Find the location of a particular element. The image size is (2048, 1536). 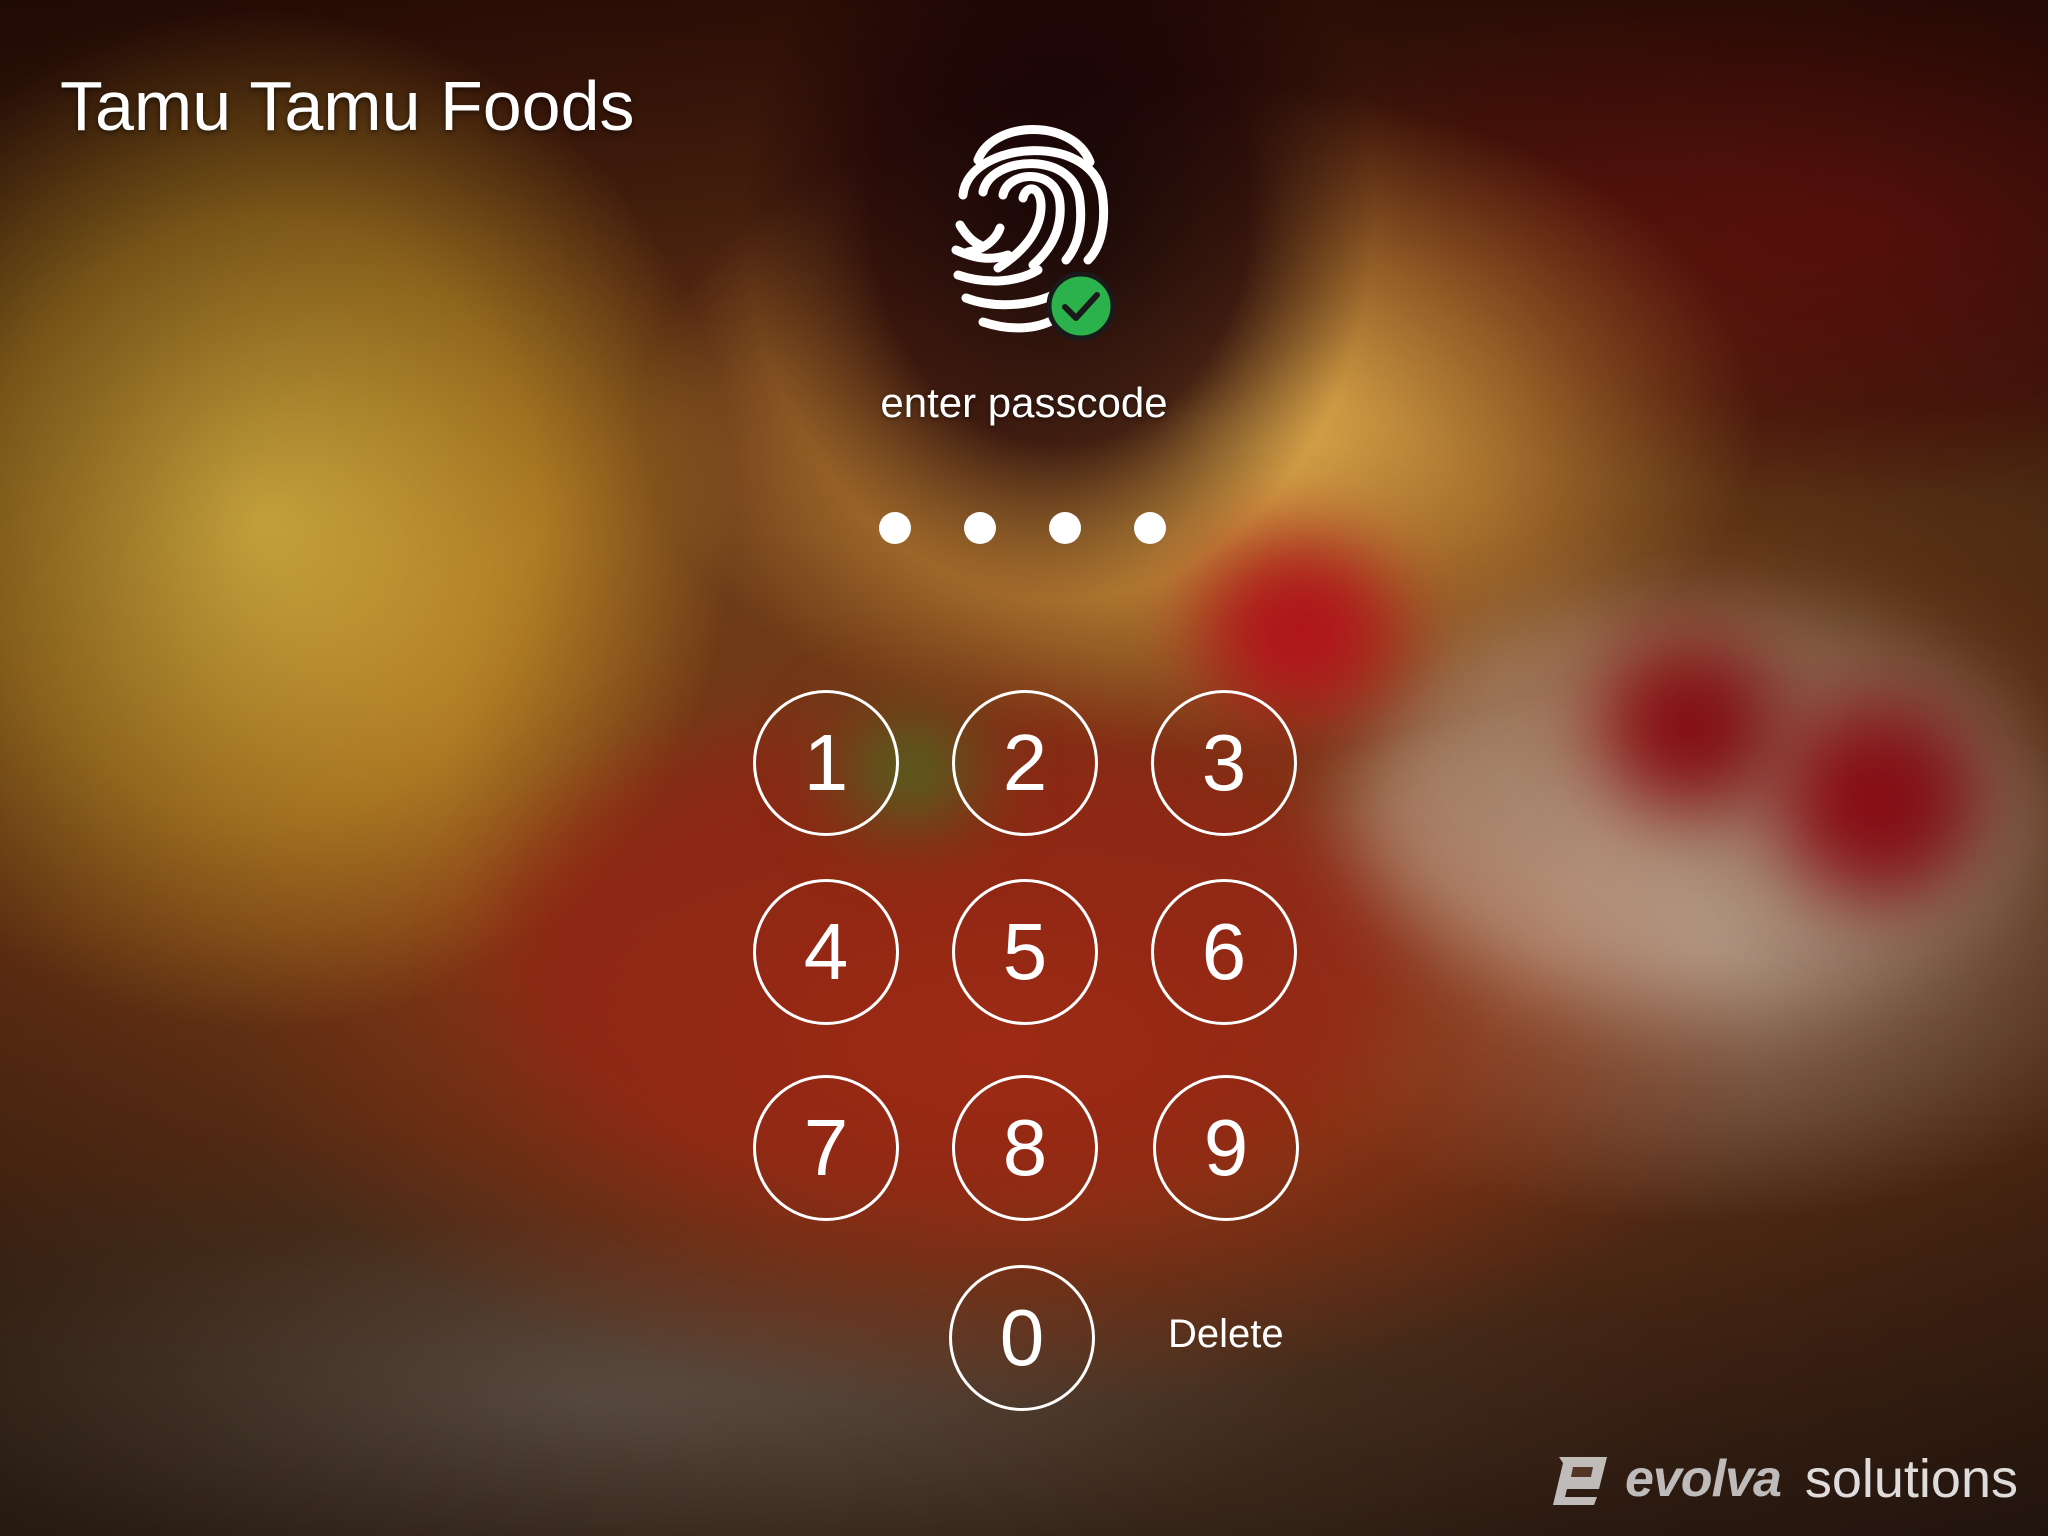

keypad-key-2: 2 is located at coordinates (1025, 763).